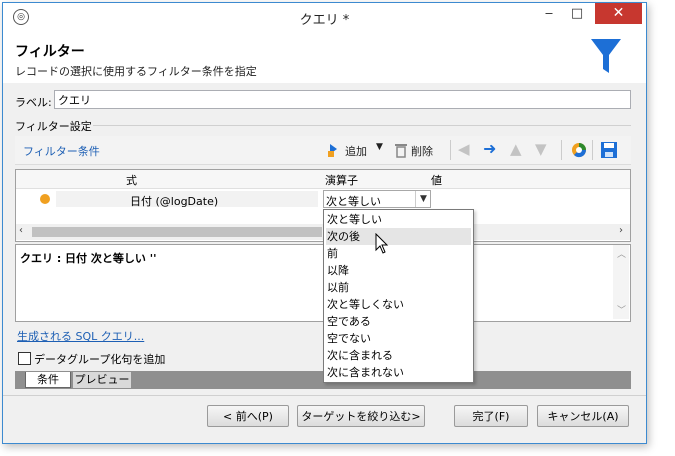  Describe the element at coordinates (489, 148) in the screenshot. I see `arrow-right-icon: ➜` at that location.